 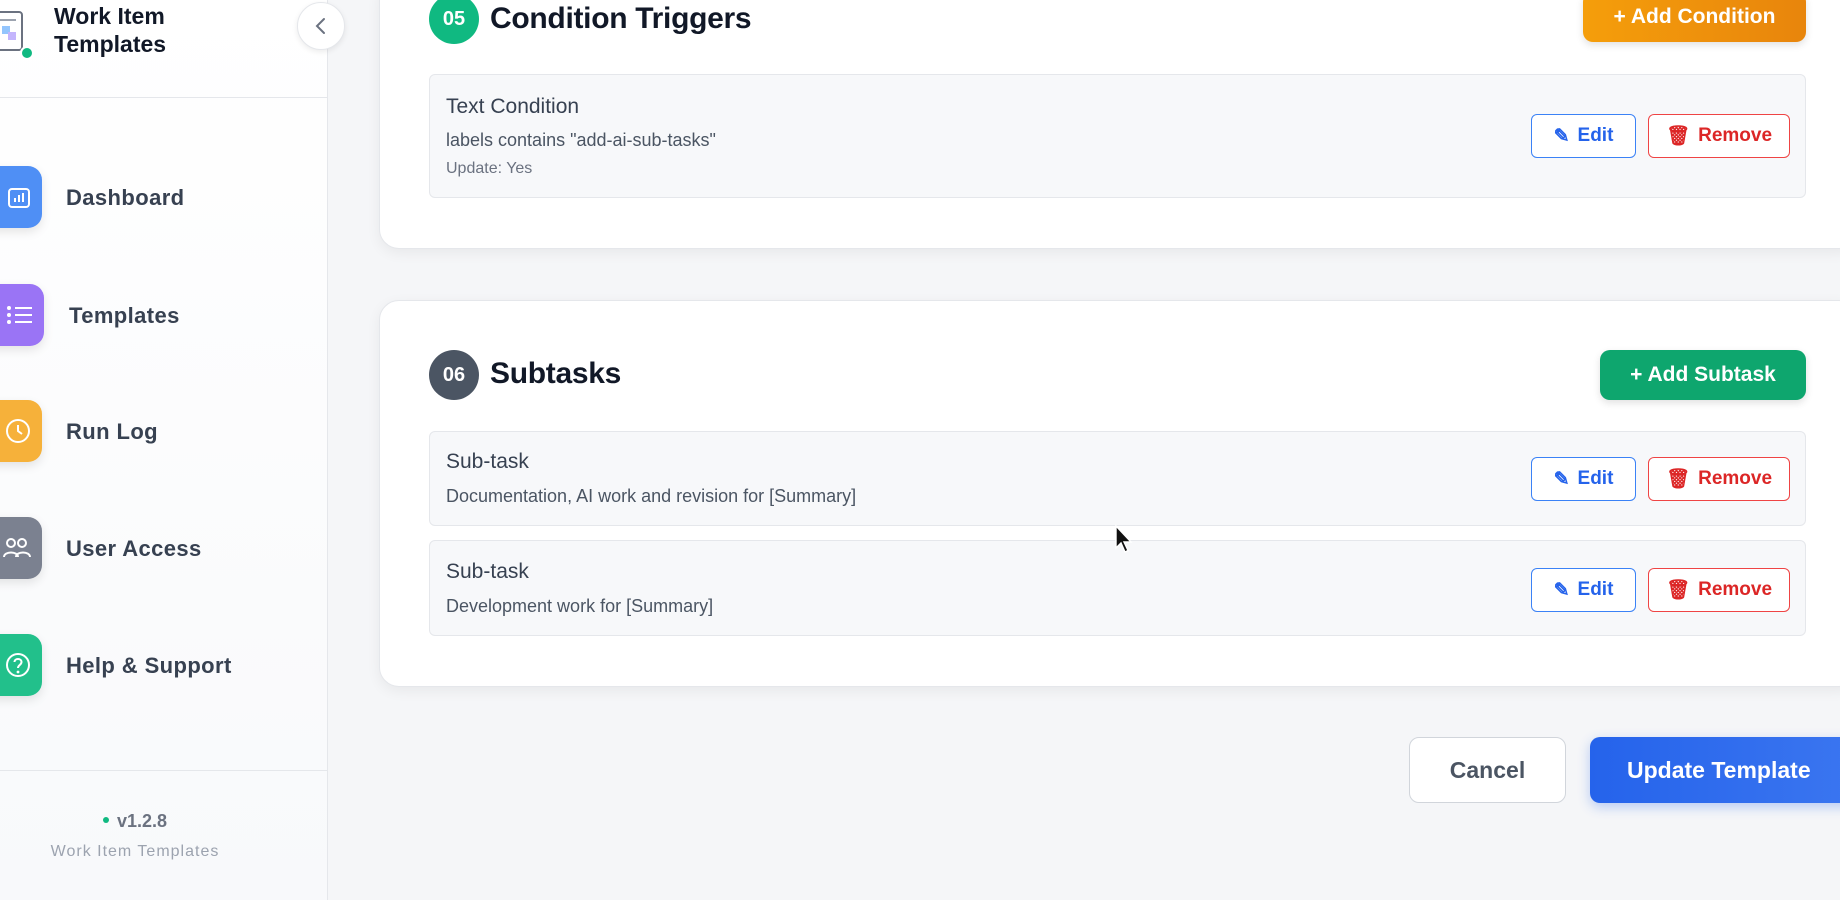 I want to click on item-meta: Update: Yes, so click(x=489, y=168).